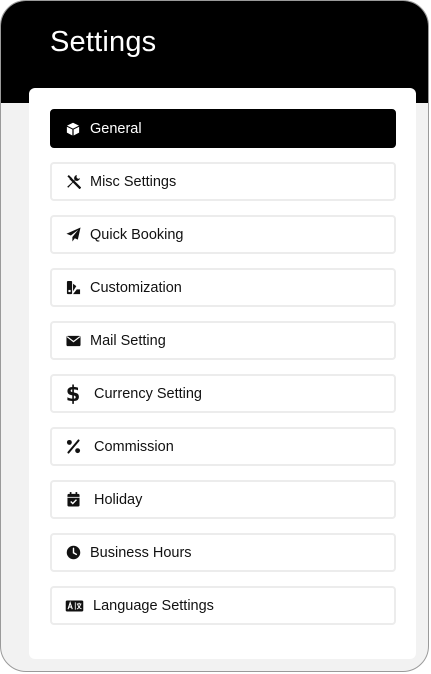 The width and height of the screenshot is (431, 674). I want to click on menu-item-mail-setting: Mail Setting, so click(223, 340).